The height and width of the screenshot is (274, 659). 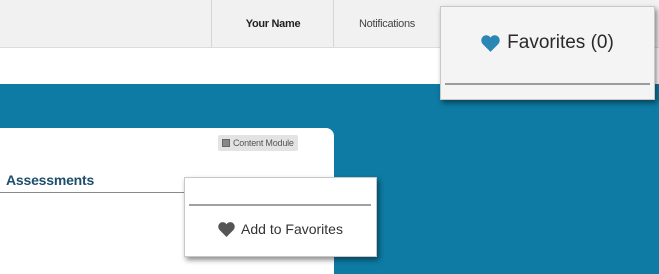 I want to click on favorites-divider, so click(x=547, y=84).